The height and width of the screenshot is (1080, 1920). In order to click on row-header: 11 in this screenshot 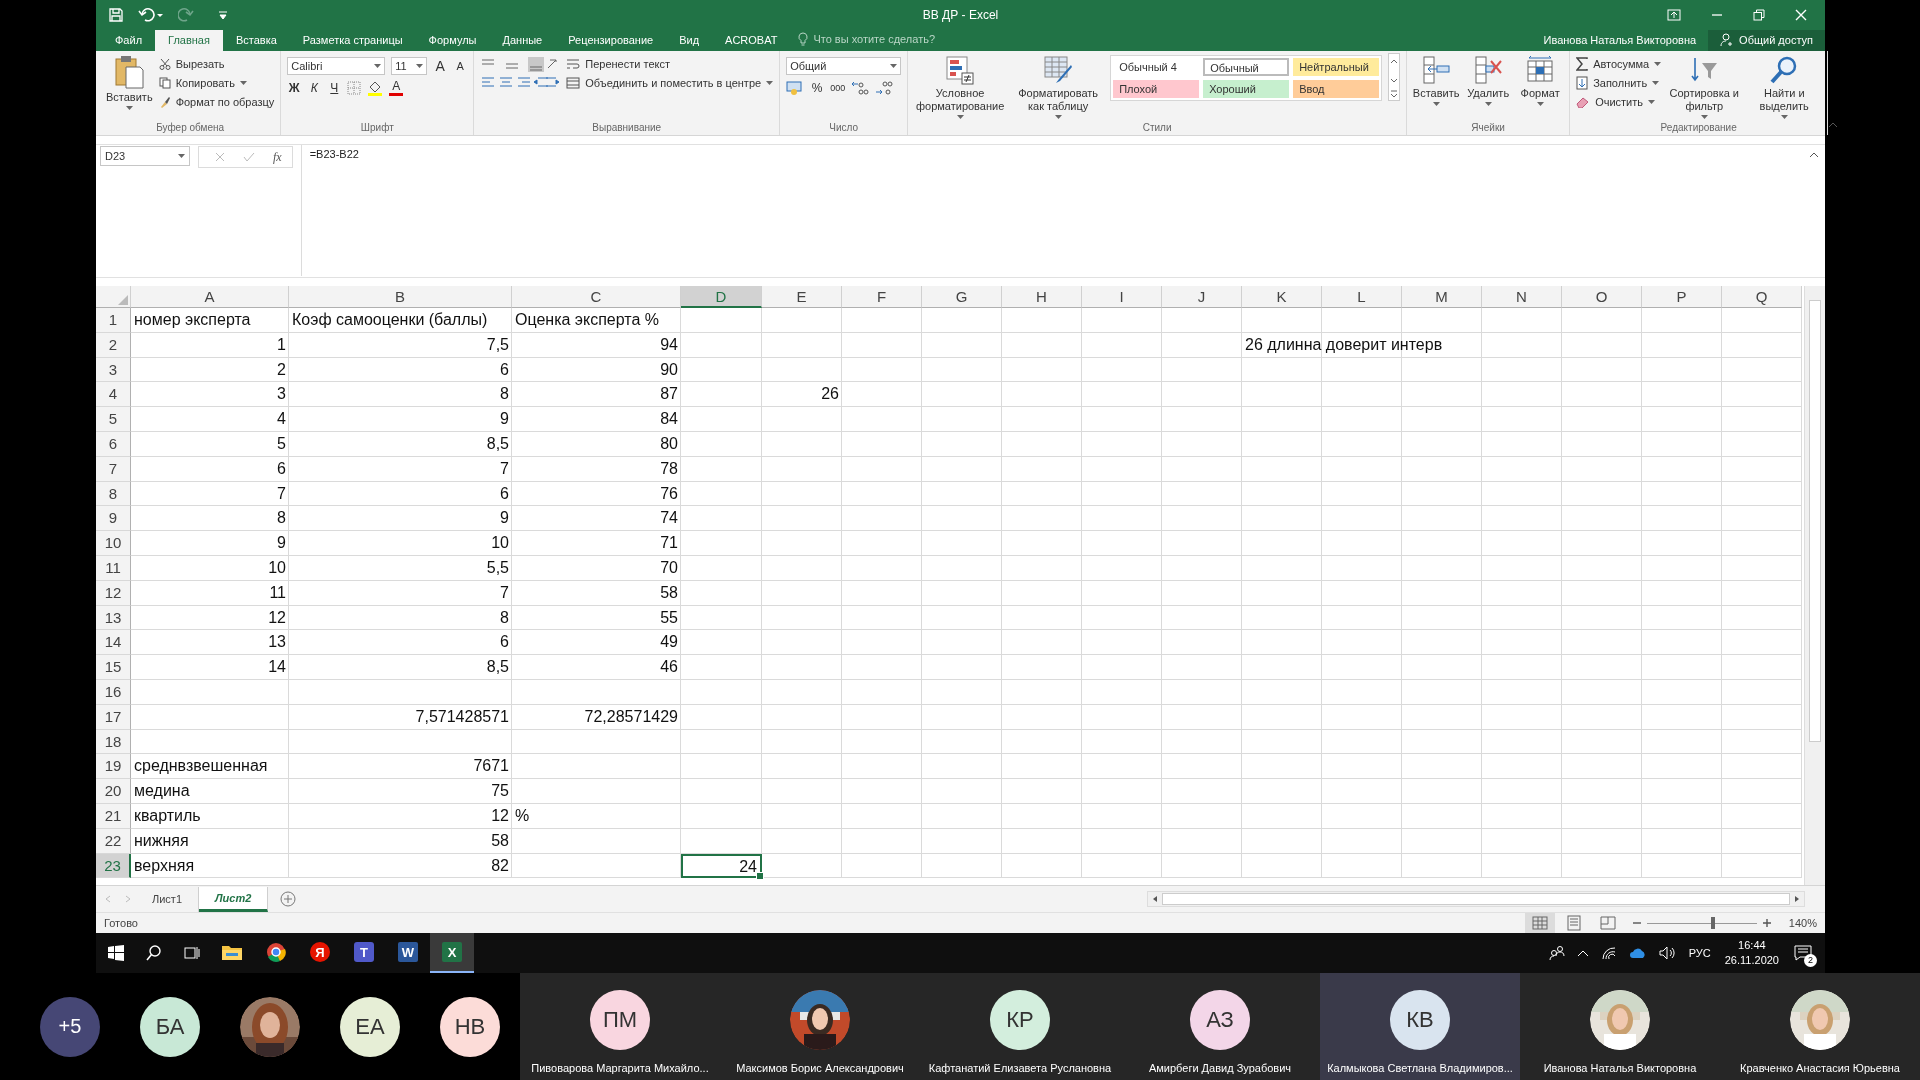, I will do `click(113, 568)`.